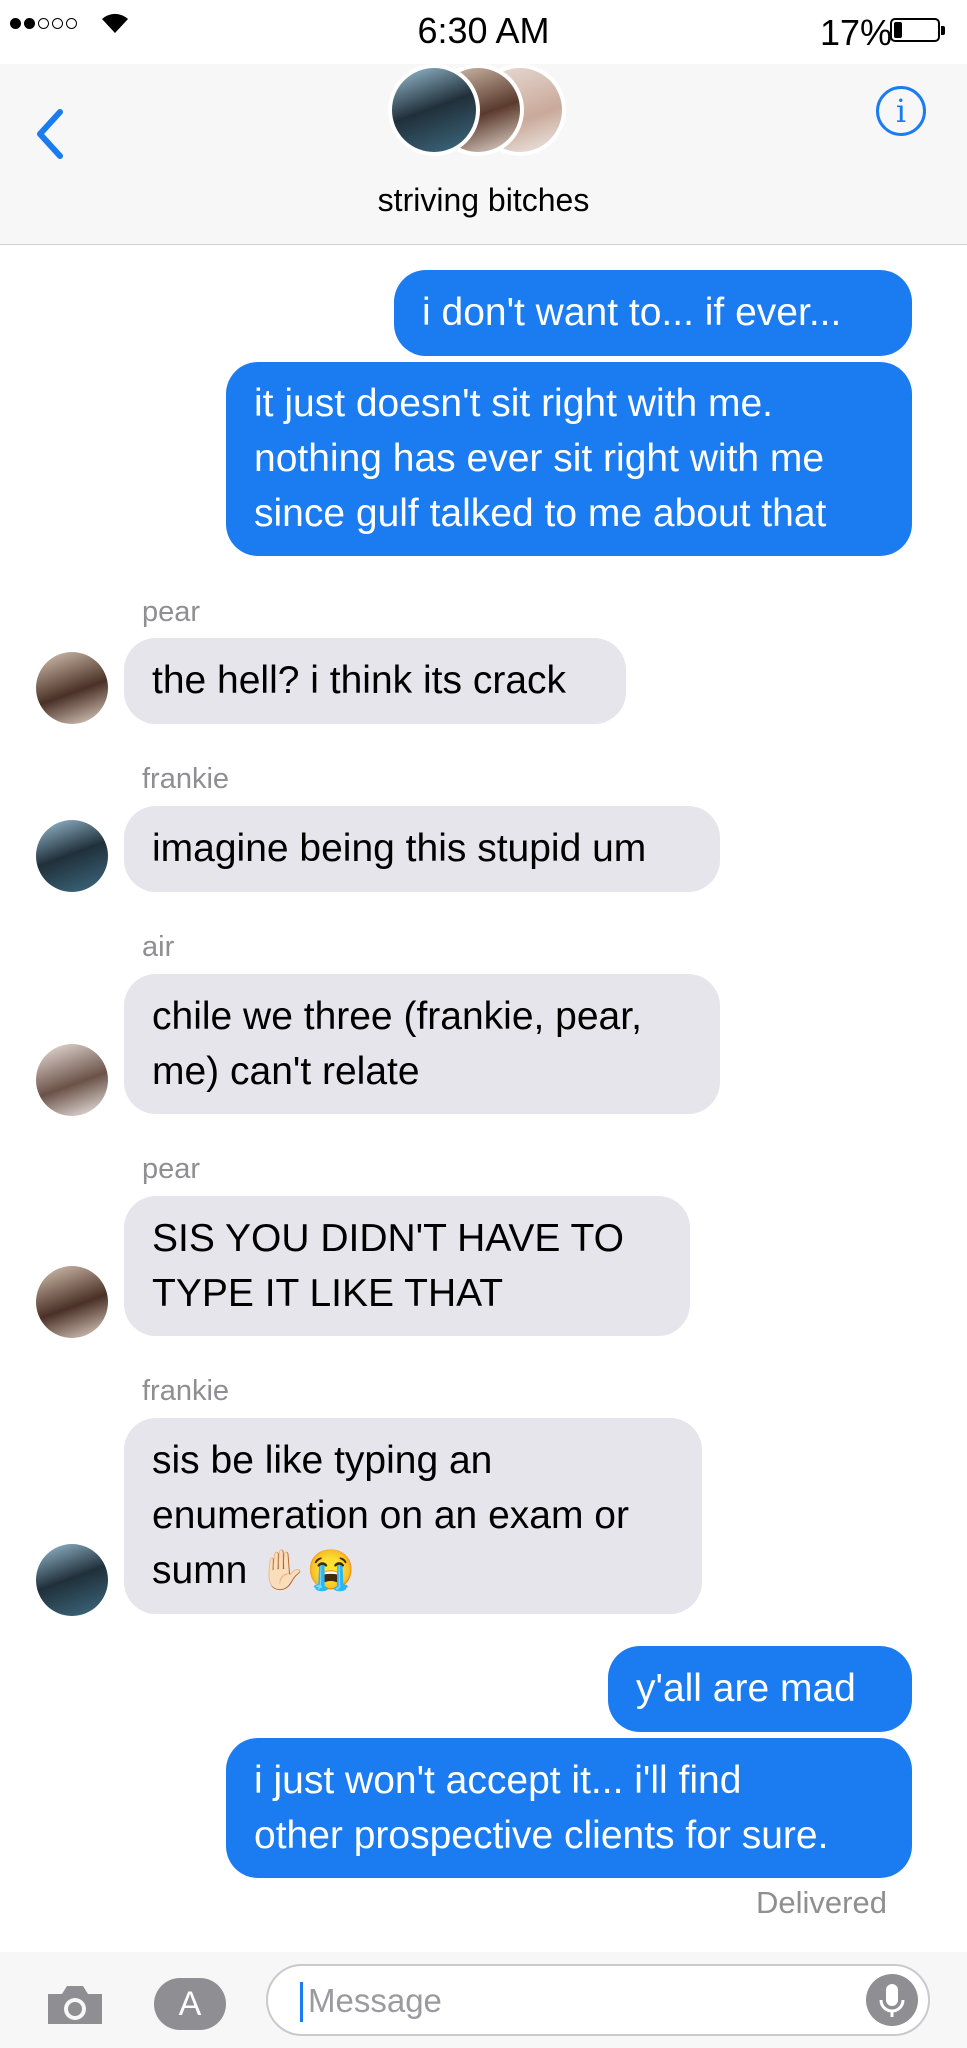 This screenshot has width=967, height=2048. What do you see at coordinates (483, 32) in the screenshot?
I see `status-bar: 6:30 AM 17%` at bounding box center [483, 32].